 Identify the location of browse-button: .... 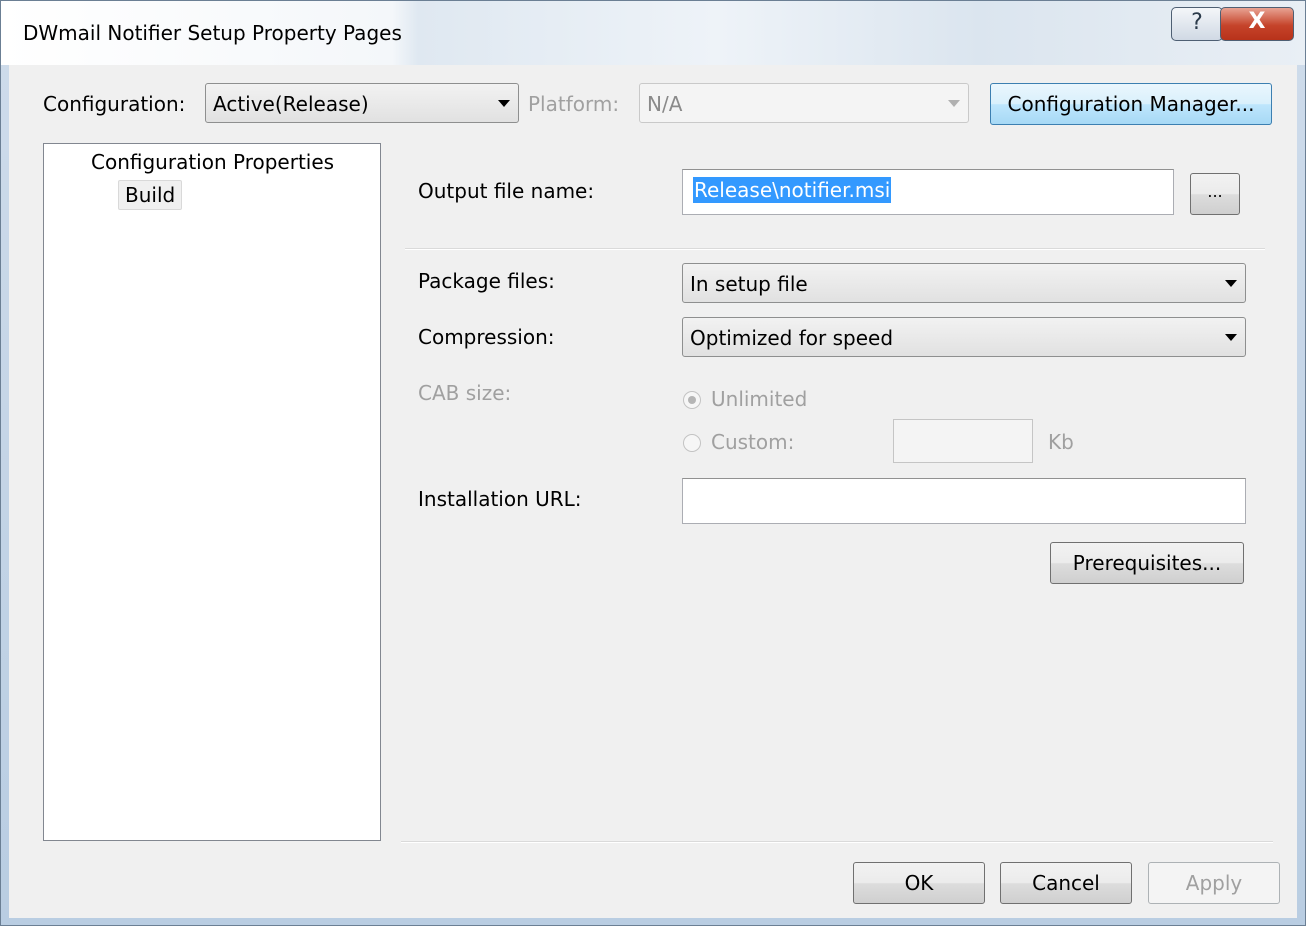
(1215, 194).